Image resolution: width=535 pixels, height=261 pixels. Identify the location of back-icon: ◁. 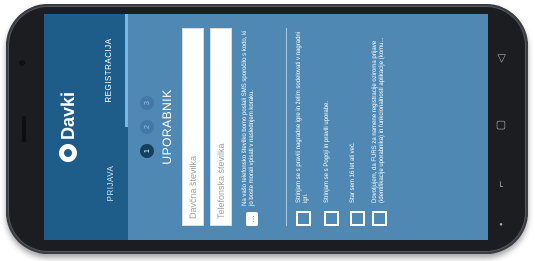
(501, 59).